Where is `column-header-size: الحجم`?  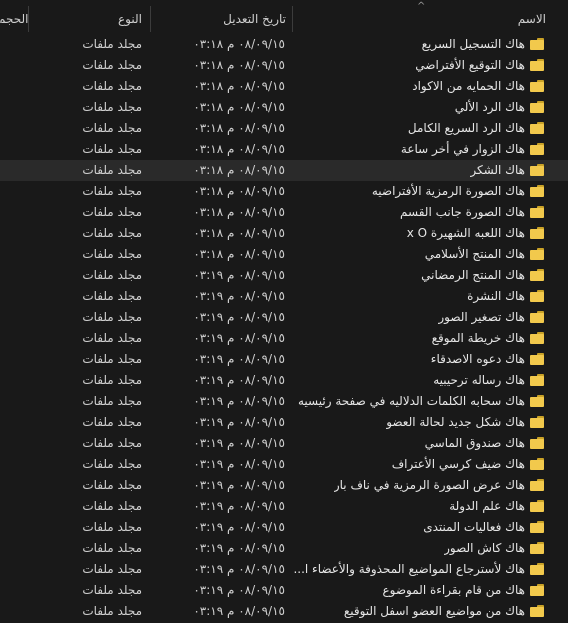 column-header-size: الحجم is located at coordinates (14, 19).